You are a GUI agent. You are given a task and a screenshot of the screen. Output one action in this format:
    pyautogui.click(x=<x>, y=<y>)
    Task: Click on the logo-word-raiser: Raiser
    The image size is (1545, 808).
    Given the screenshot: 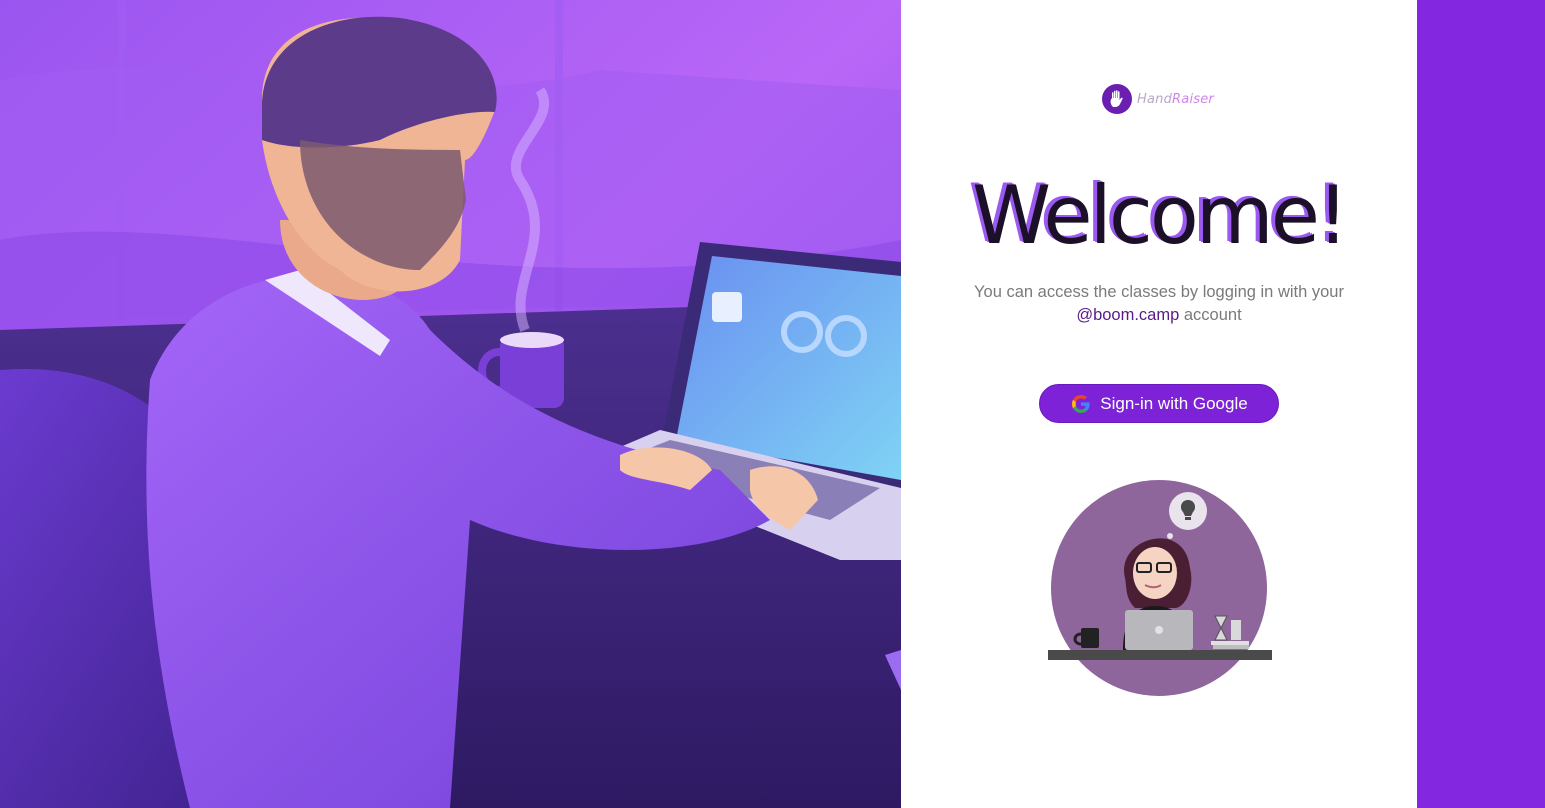 What is the action you would take?
    pyautogui.click(x=1193, y=99)
    